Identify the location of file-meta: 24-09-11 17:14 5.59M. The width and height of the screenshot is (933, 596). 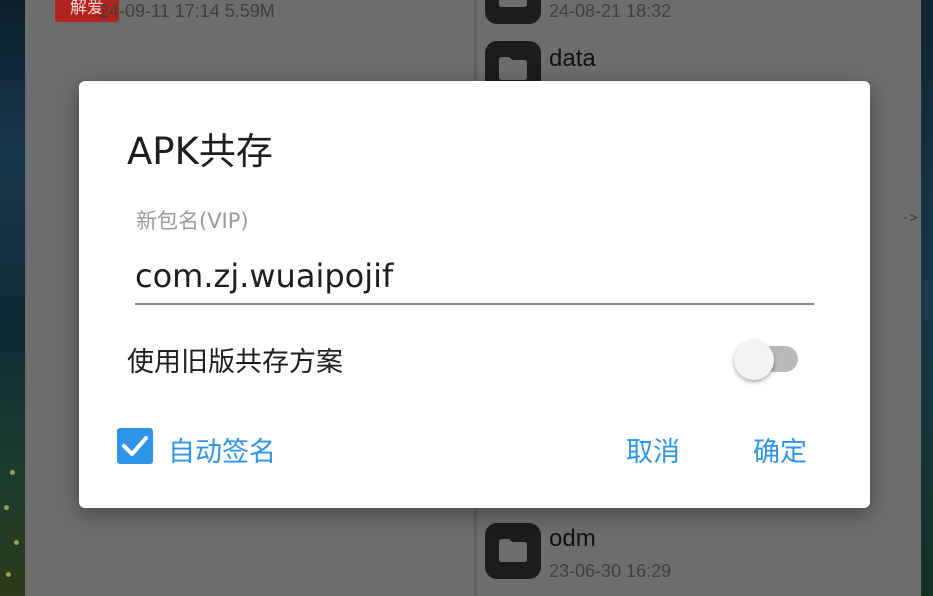
(187, 11).